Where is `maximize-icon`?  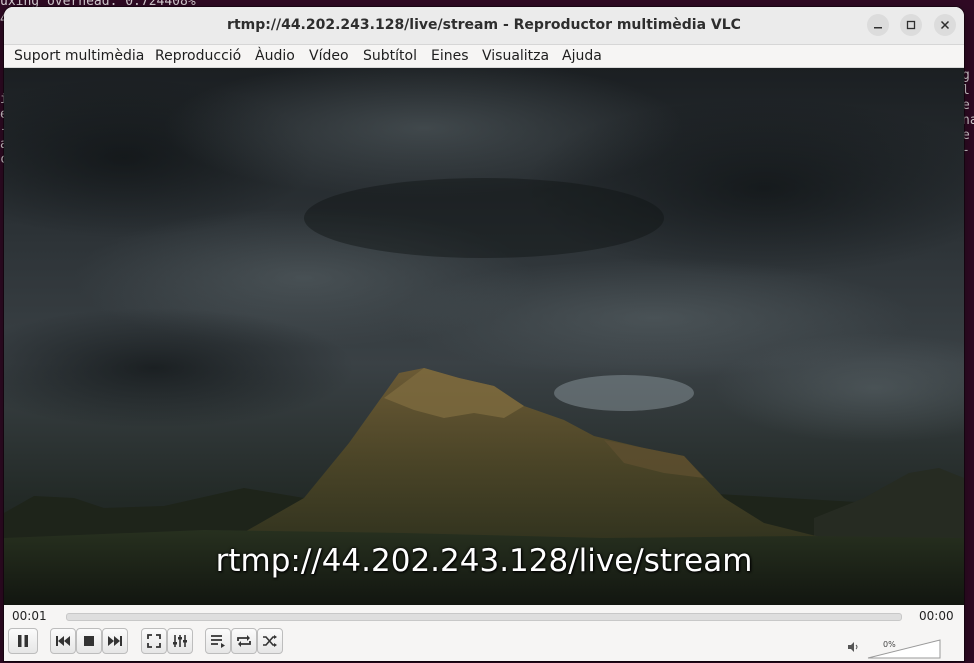
maximize-icon is located at coordinates (911, 25).